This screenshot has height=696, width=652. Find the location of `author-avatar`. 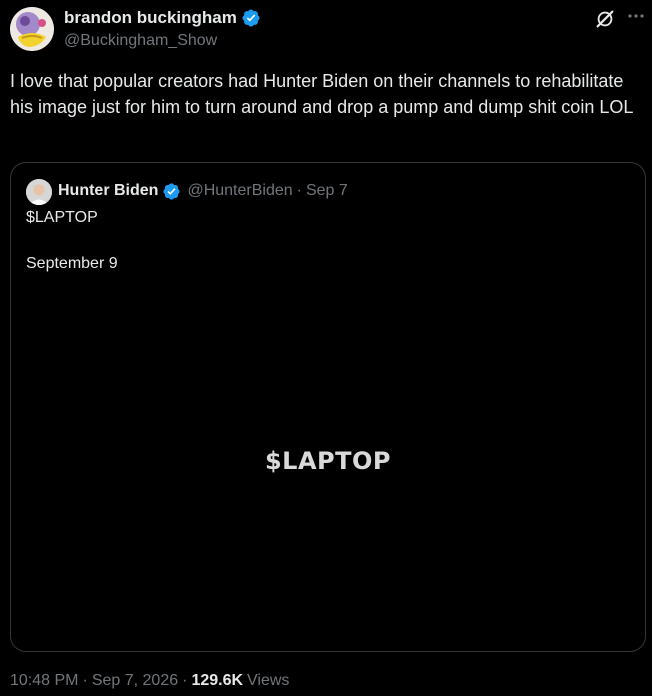

author-avatar is located at coordinates (32, 29).